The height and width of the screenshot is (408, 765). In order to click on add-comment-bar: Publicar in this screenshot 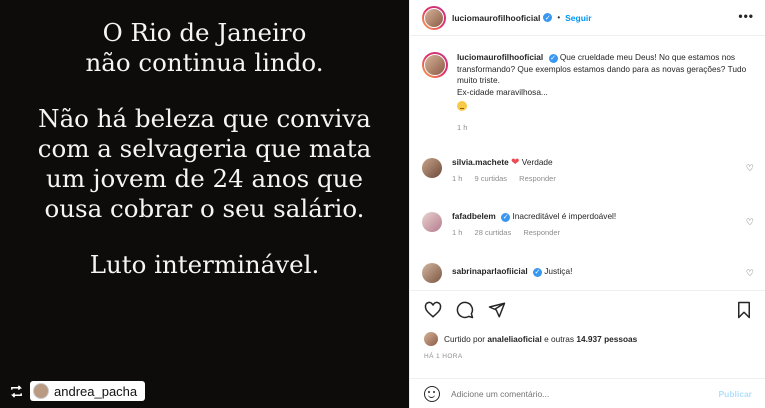, I will do `click(587, 393)`.